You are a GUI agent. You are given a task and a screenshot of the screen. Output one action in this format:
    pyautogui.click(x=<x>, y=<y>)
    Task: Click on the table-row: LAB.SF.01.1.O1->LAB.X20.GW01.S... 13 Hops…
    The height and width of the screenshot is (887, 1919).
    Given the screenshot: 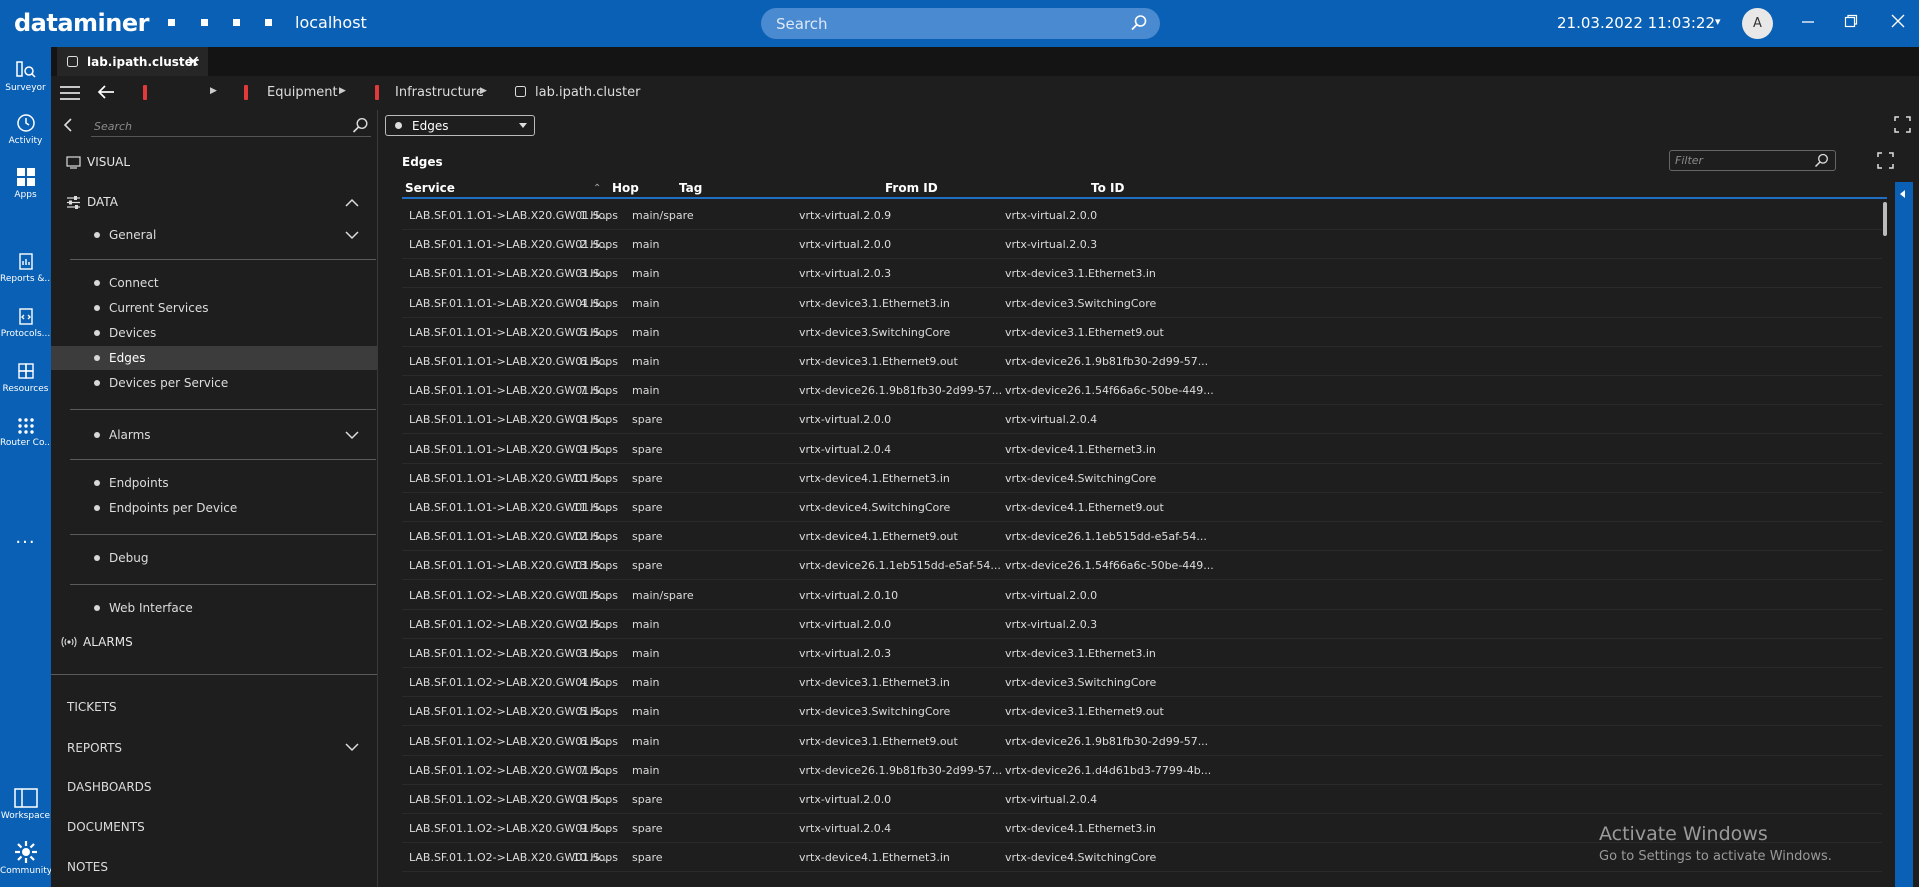 What is the action you would take?
    pyautogui.click(x=1142, y=566)
    